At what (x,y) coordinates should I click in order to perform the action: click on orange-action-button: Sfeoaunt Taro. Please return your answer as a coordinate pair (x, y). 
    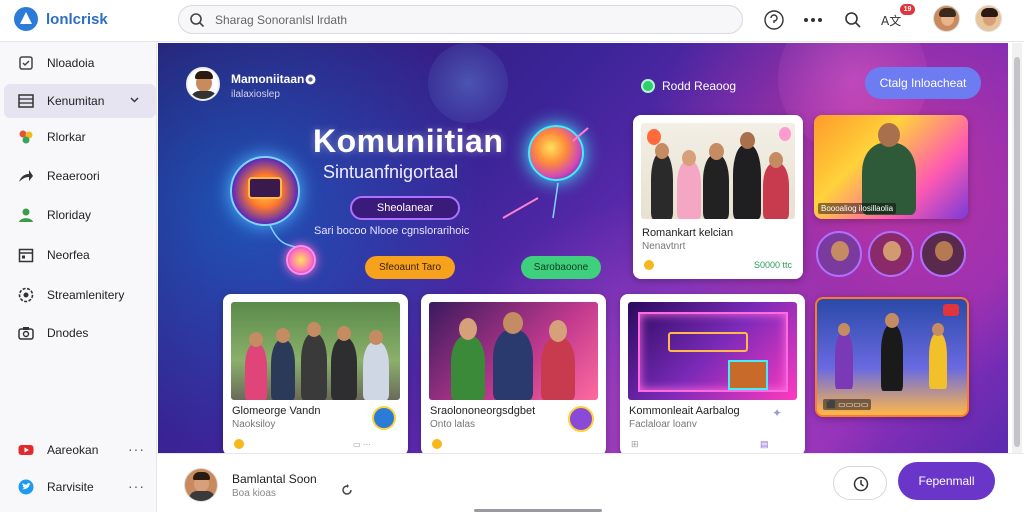
    Looking at the image, I should click on (410, 267).